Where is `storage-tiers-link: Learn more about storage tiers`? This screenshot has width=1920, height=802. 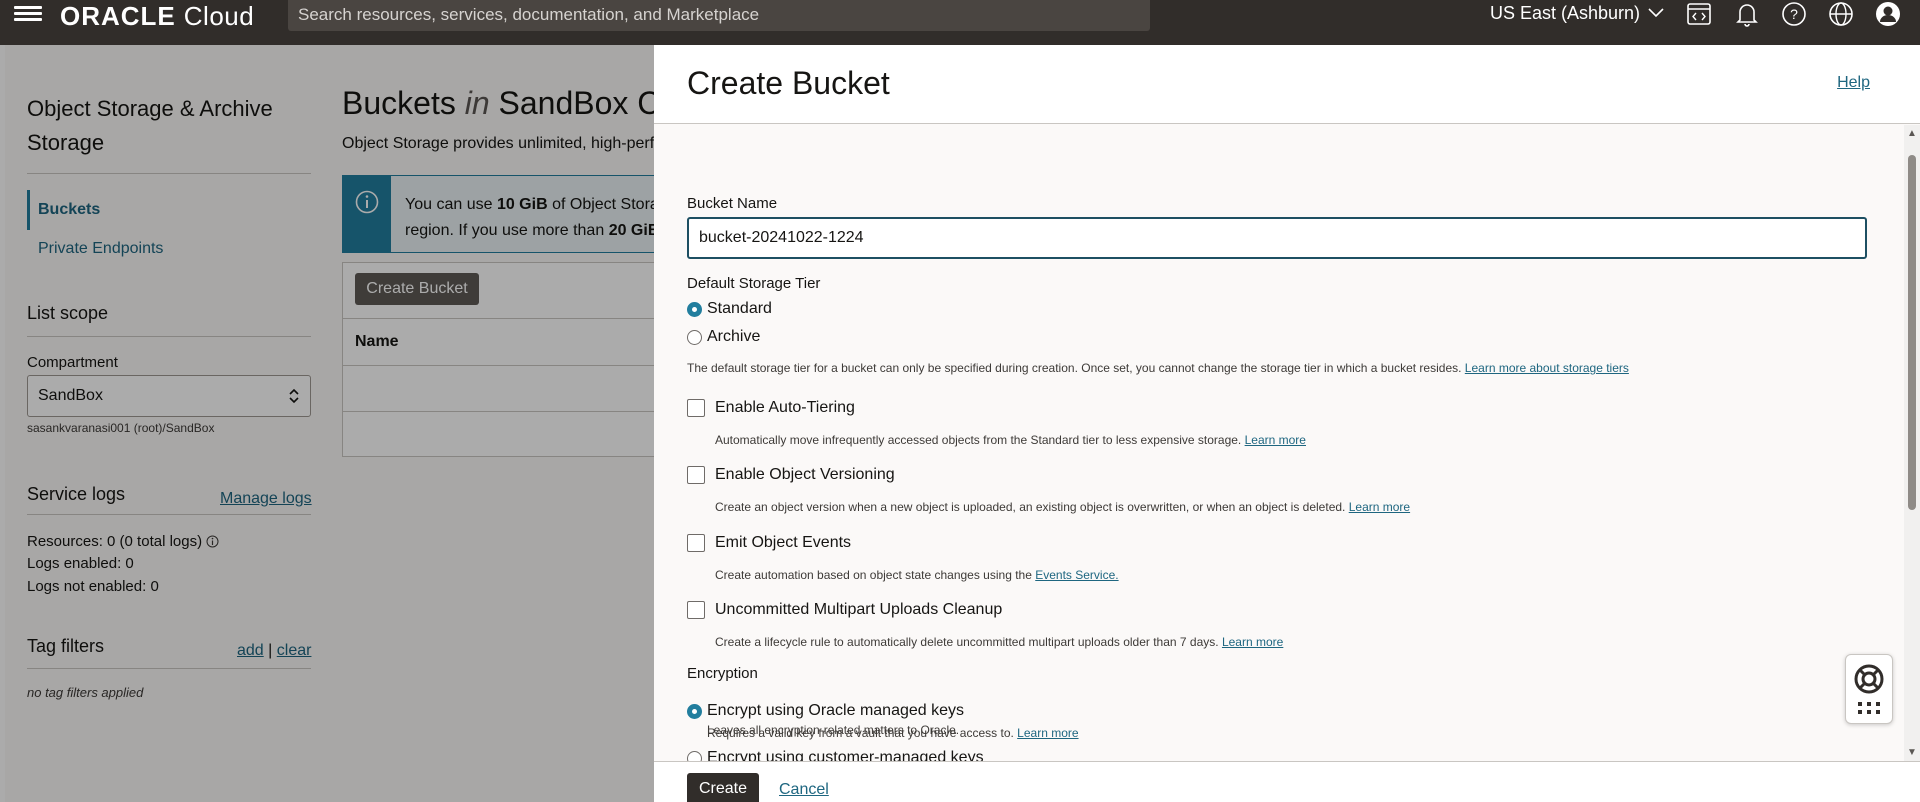
storage-tiers-link: Learn more about storage tiers is located at coordinates (1547, 368).